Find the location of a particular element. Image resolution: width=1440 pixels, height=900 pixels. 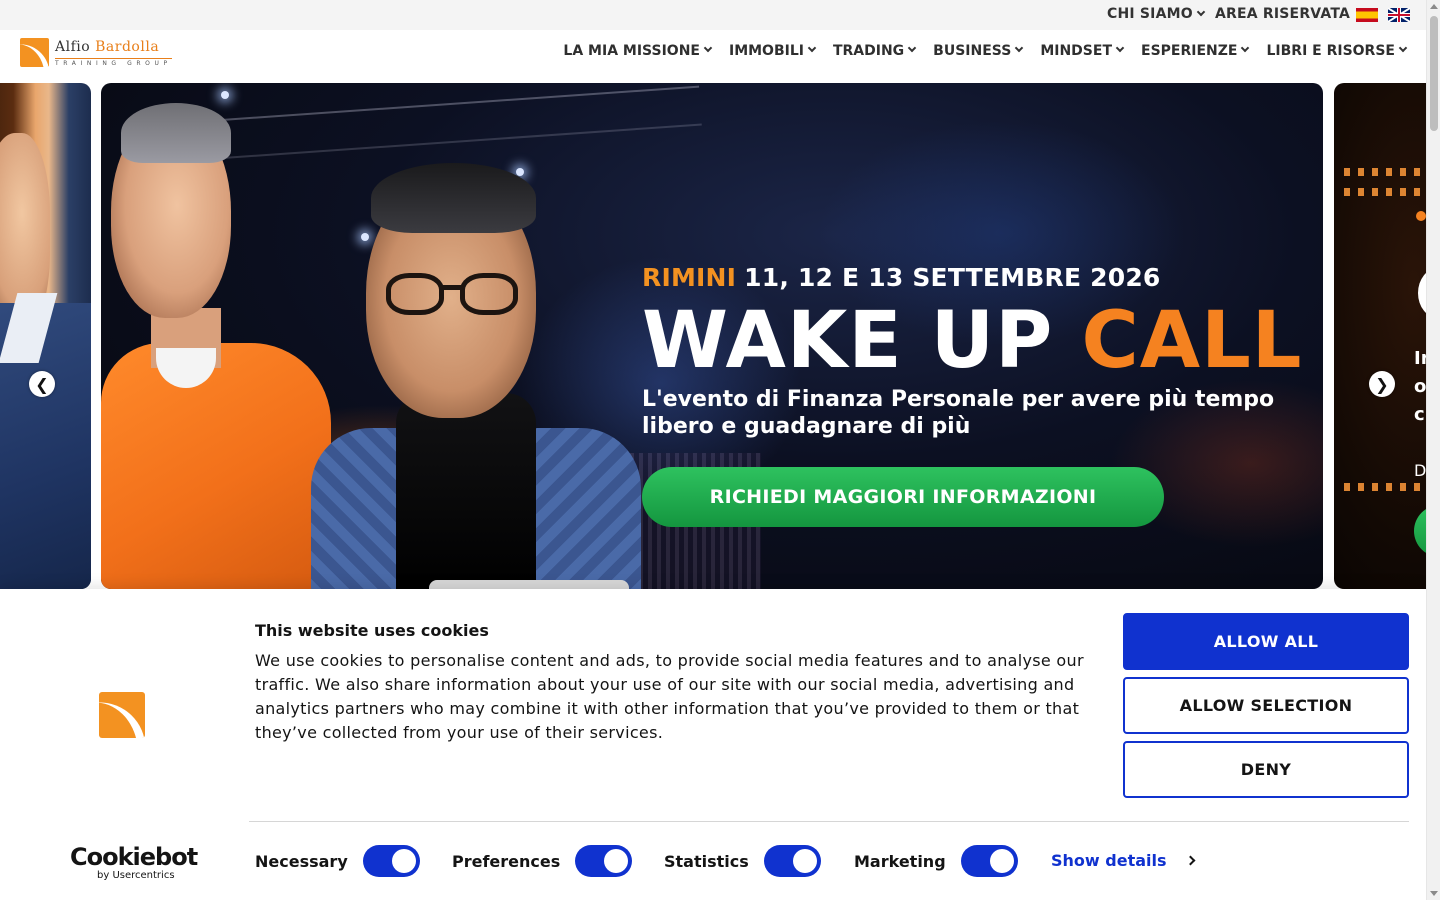

marketing-switch is located at coordinates (989, 861).